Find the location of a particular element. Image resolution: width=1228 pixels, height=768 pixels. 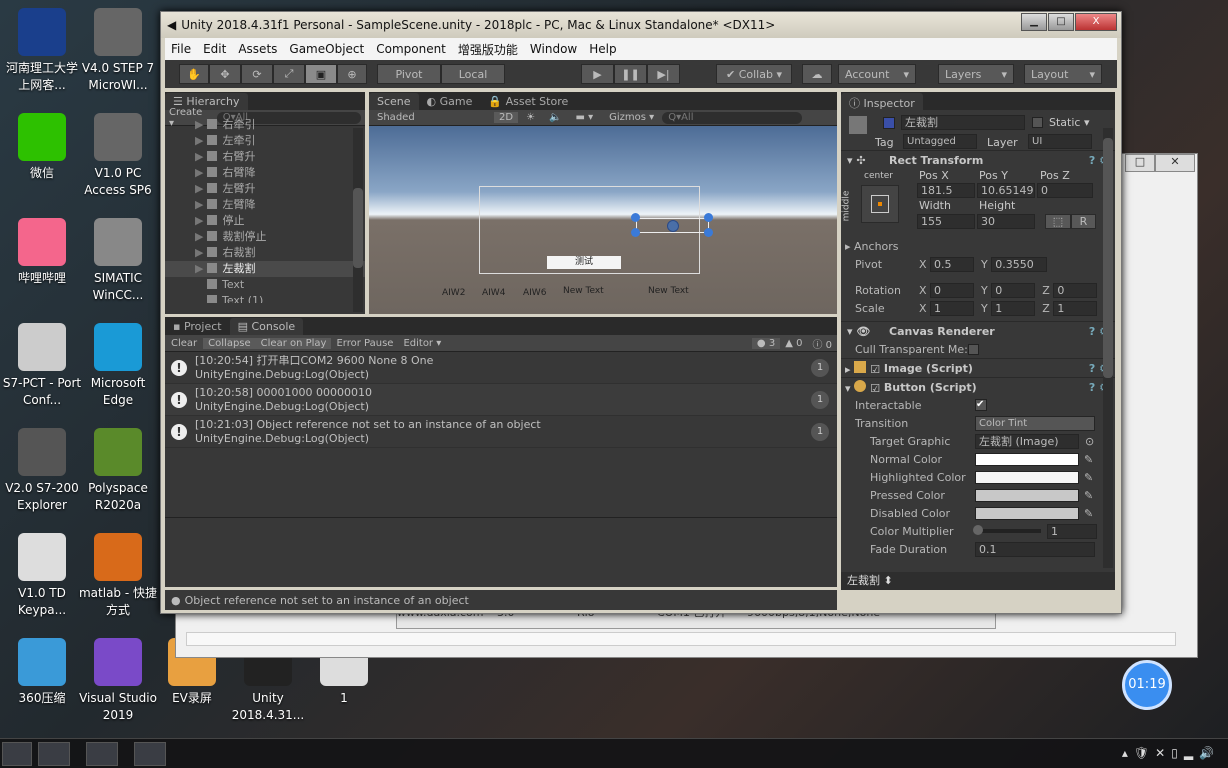

pivot-toggle: Pivot is located at coordinates (409, 74).